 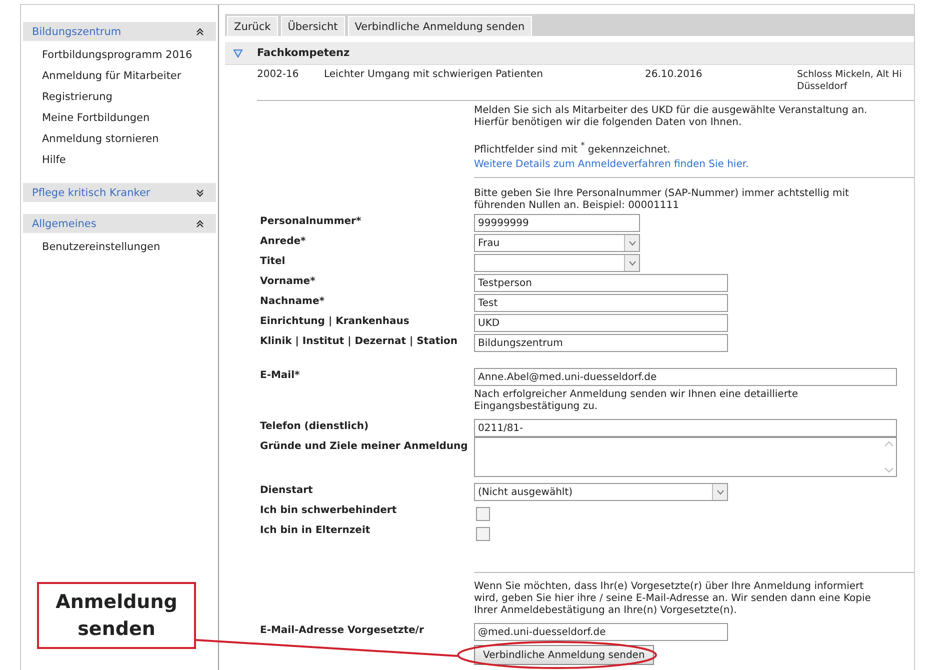 What do you see at coordinates (129, 55) in the screenshot?
I see `sidebar-item: Fortbildungsprogramm 2016` at bounding box center [129, 55].